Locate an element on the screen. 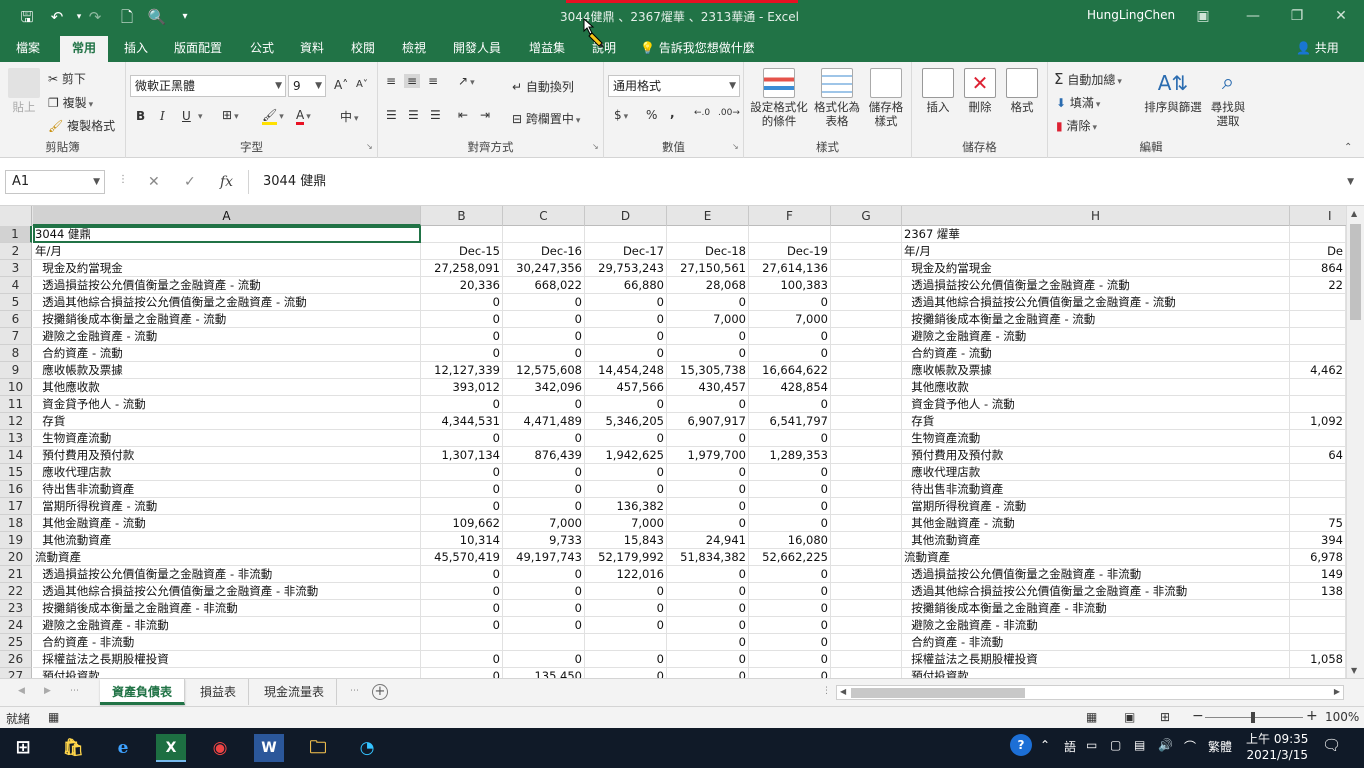 Image resolution: width=1364 pixels, height=768 pixels. formula-input: 3044 健鼎 ▼ is located at coordinates (804, 182).